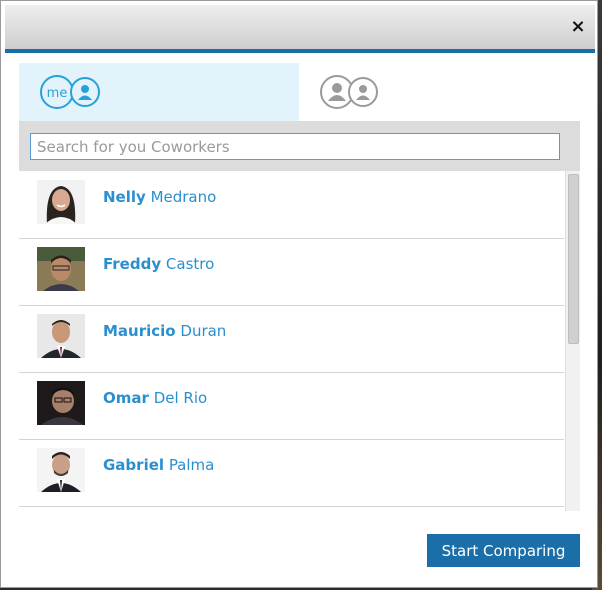 Image resolution: width=602 pixels, height=590 pixels. What do you see at coordinates (291, 339) in the screenshot?
I see `list-item: Mauricio Duran` at bounding box center [291, 339].